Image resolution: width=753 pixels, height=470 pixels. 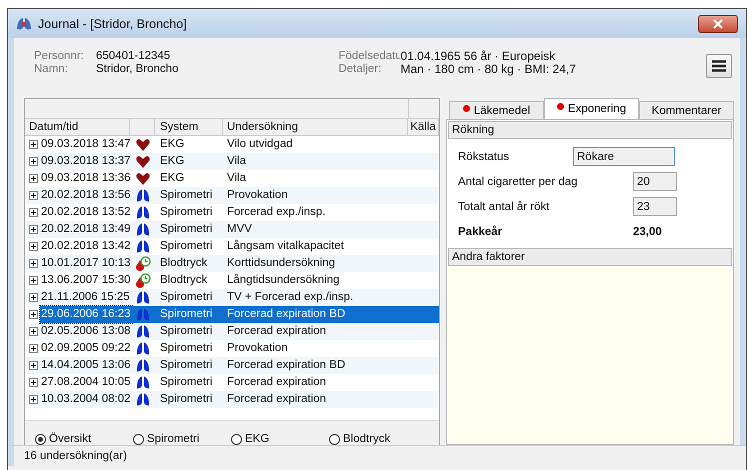 I want to click on filter-radio: Översikt, so click(x=84, y=439).